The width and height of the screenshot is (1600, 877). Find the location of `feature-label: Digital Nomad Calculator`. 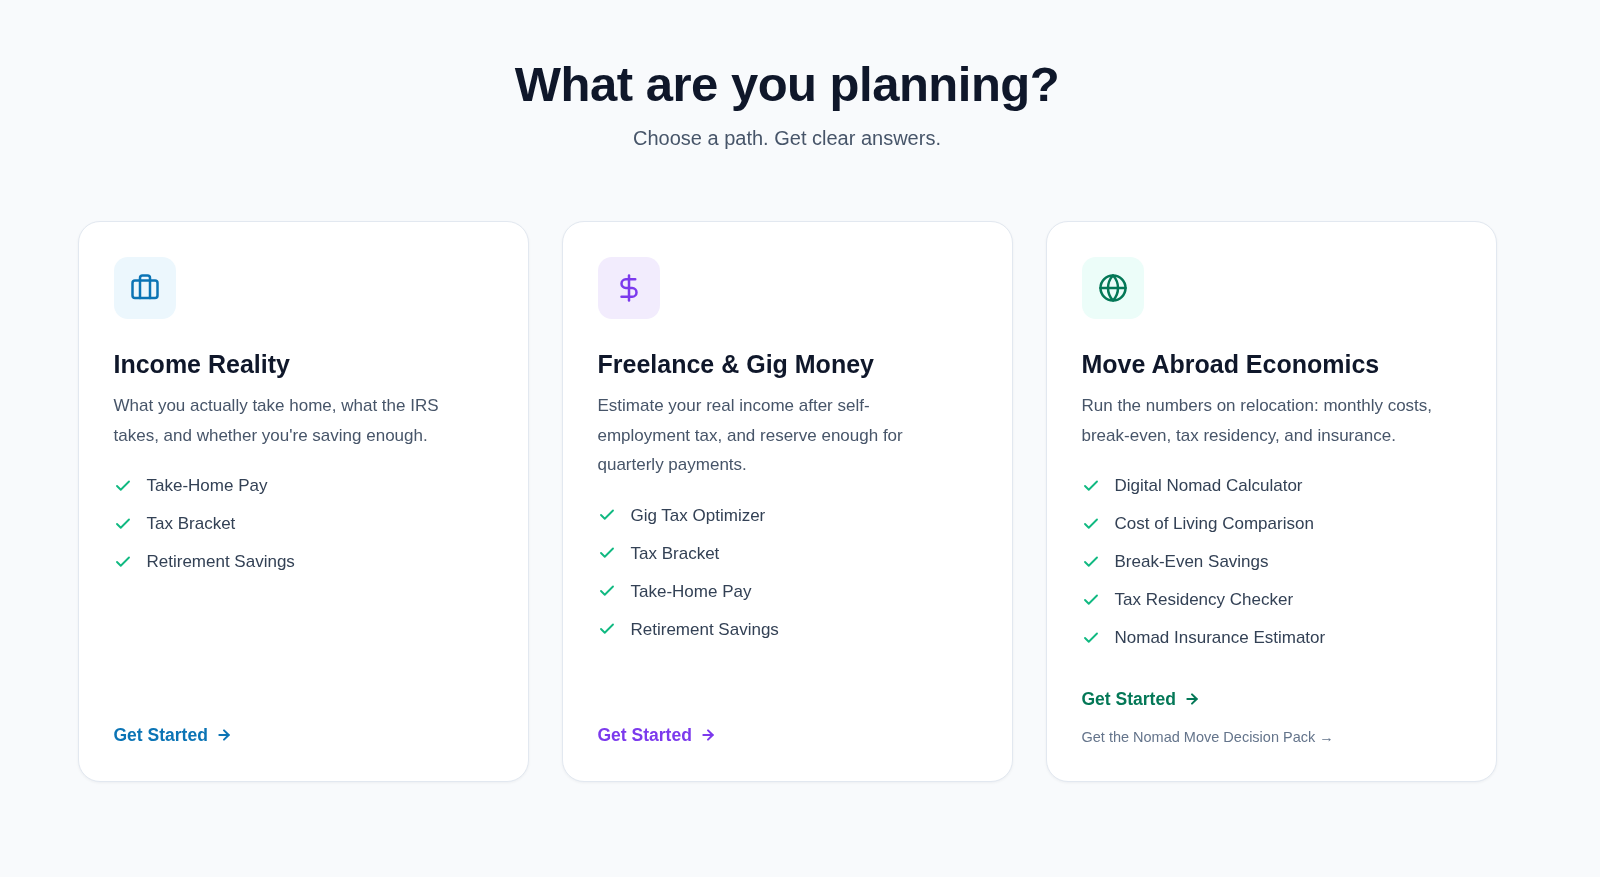

feature-label: Digital Nomad Calculator is located at coordinates (1208, 486).